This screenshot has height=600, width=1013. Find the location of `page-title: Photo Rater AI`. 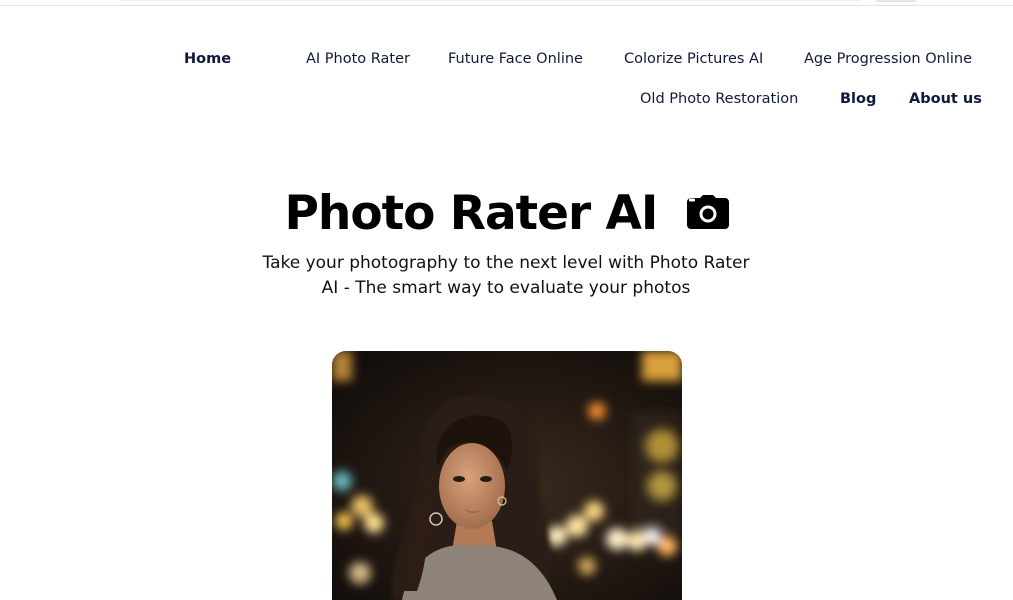

page-title: Photo Rater AI is located at coordinates (471, 213).